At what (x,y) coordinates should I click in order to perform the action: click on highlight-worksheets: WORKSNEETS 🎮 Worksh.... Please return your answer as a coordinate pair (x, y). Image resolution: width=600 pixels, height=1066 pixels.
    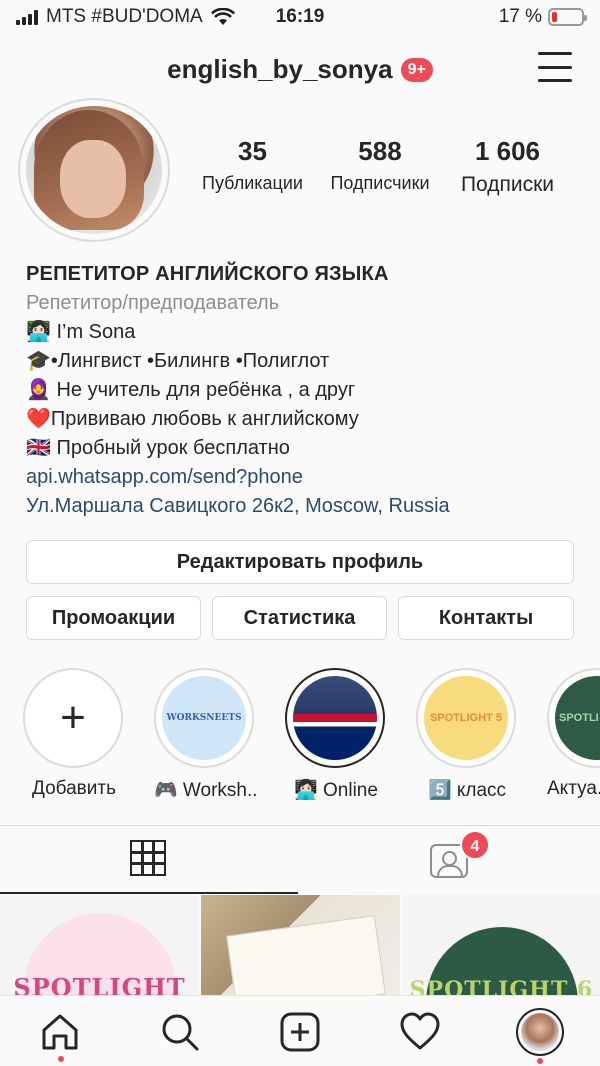
    Looking at the image, I should click on (205, 735).